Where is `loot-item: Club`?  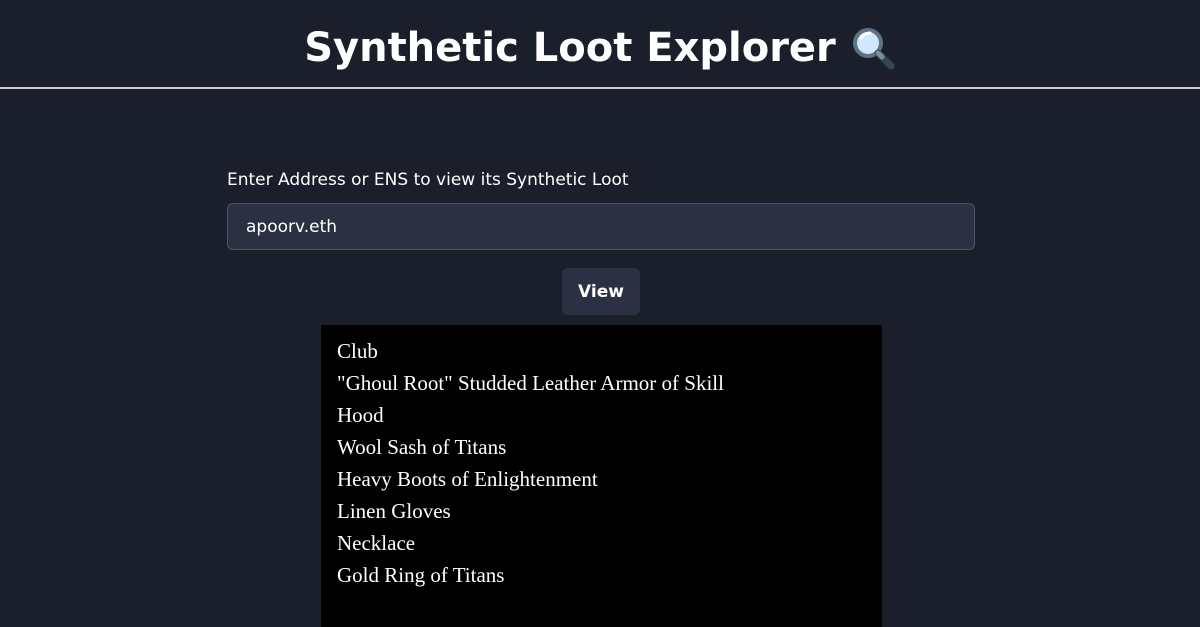 loot-item: Club is located at coordinates (357, 351).